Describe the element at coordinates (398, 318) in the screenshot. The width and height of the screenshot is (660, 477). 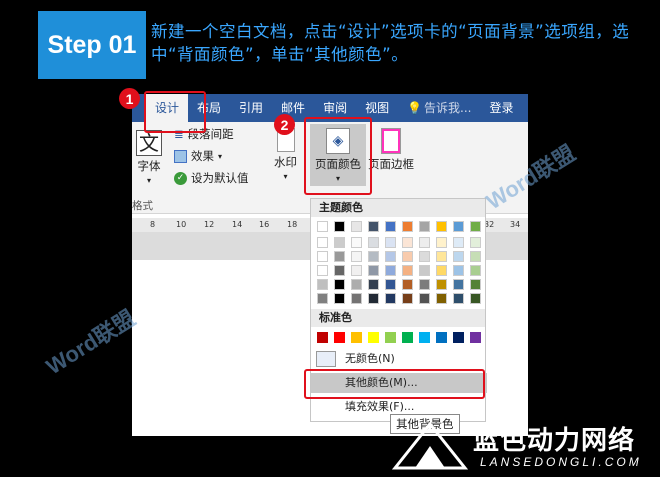
I see `standard-colors-header: 标准色` at that location.